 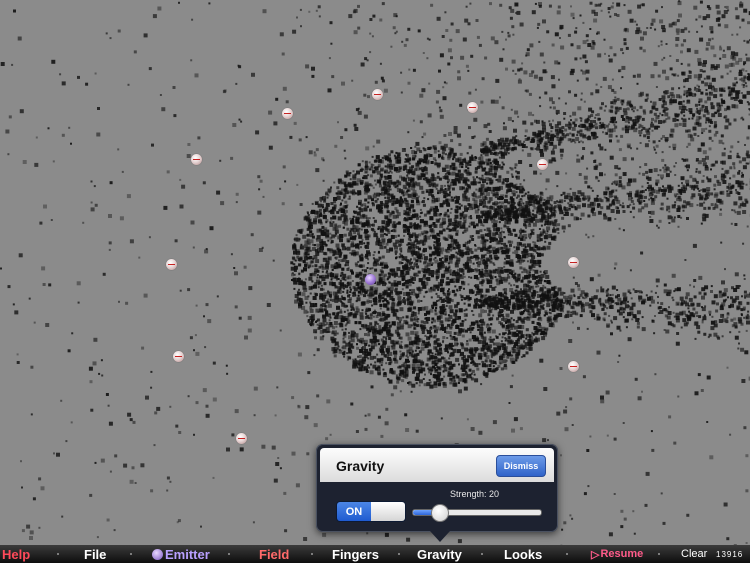 What do you see at coordinates (475, 494) in the screenshot?
I see `strength-label: Strength: 20` at bounding box center [475, 494].